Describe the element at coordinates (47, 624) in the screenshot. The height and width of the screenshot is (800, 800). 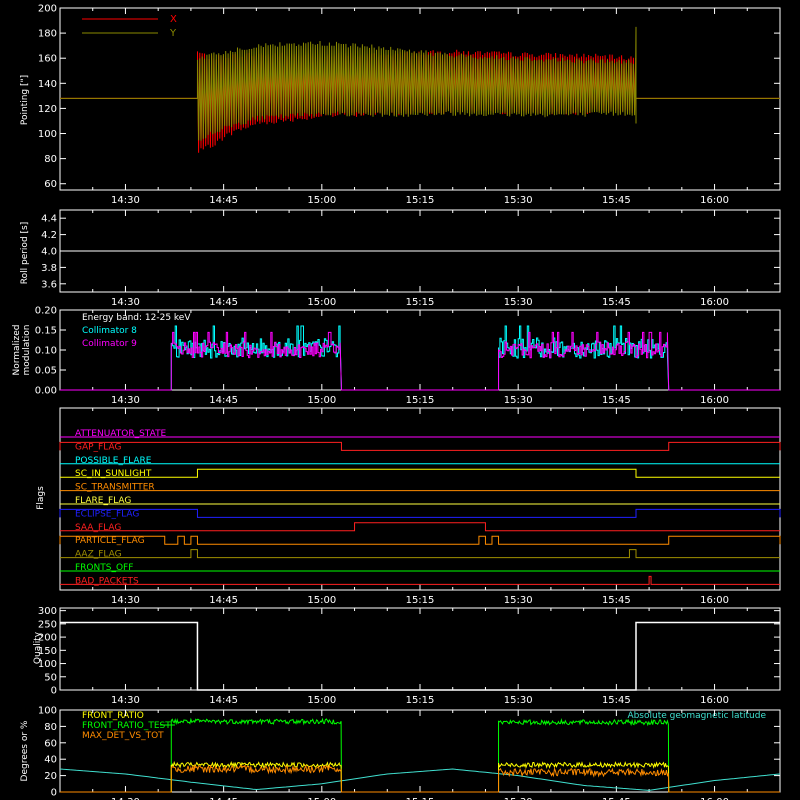
I see `quality-ytick-label: 250` at that location.